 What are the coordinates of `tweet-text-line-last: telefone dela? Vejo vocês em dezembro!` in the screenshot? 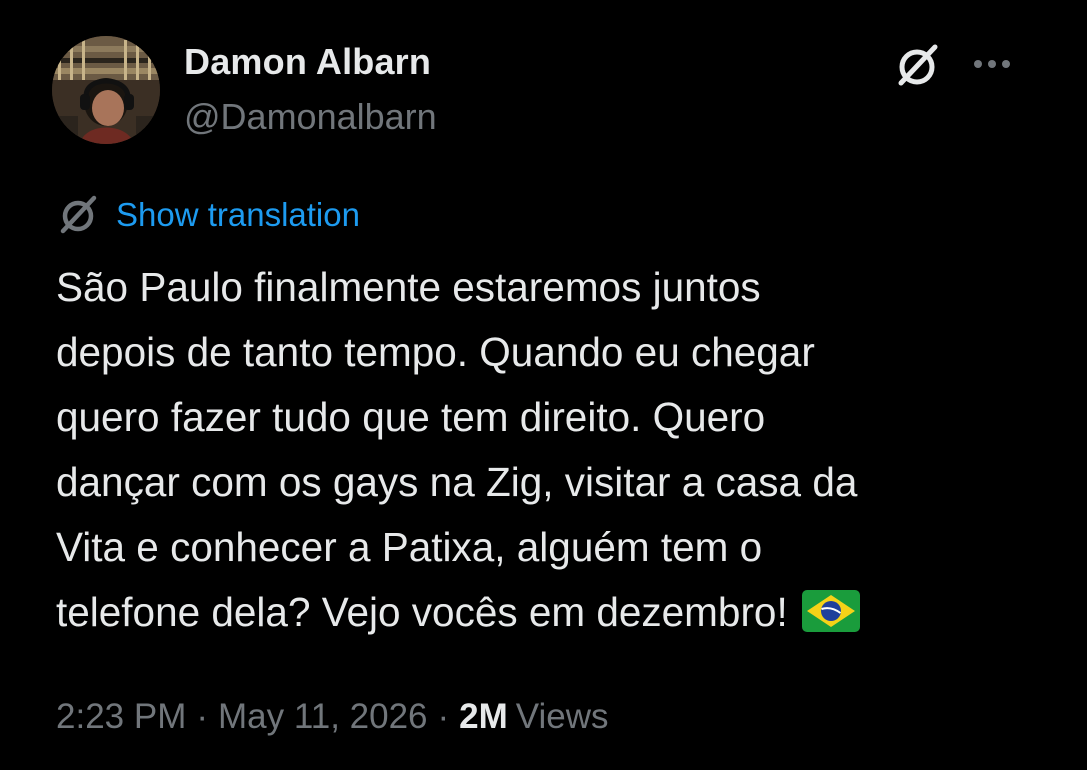 It's located at (556, 612).